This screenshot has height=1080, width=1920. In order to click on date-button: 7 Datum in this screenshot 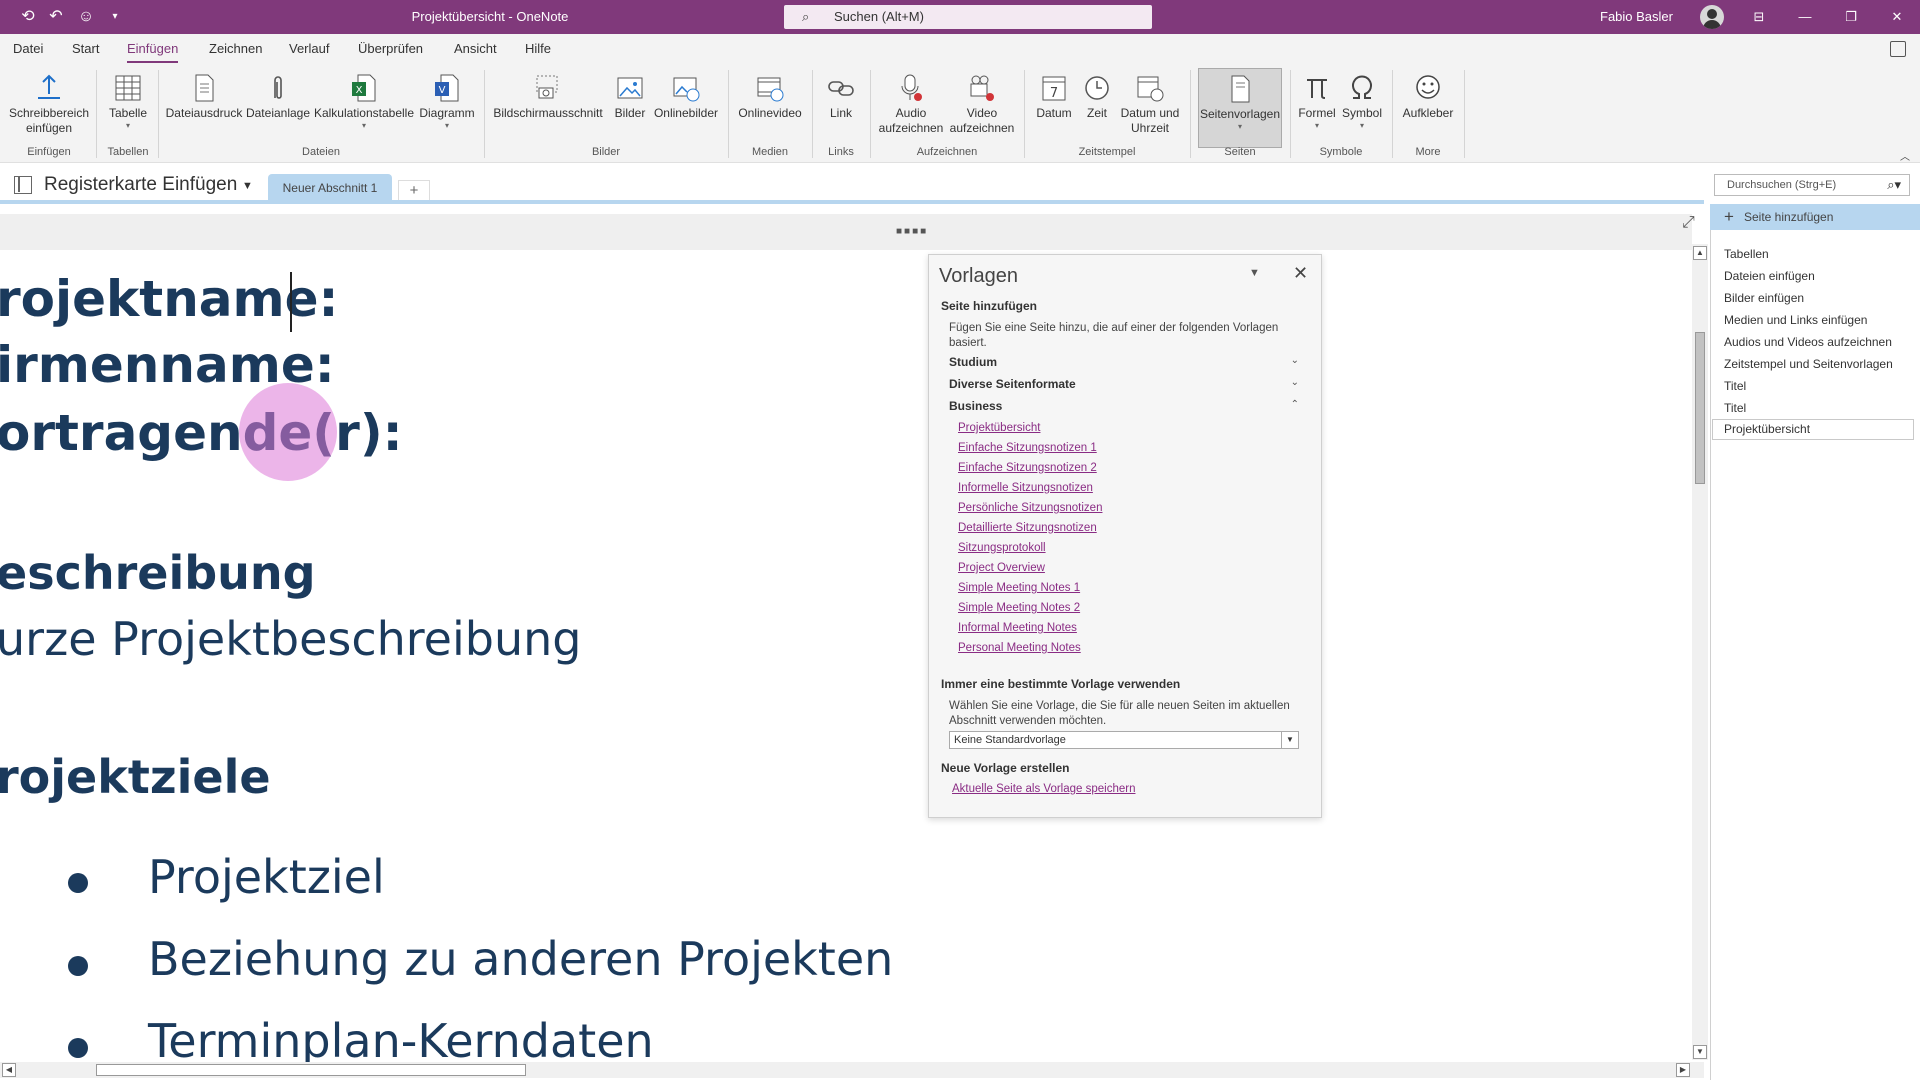, I will do `click(1054, 108)`.